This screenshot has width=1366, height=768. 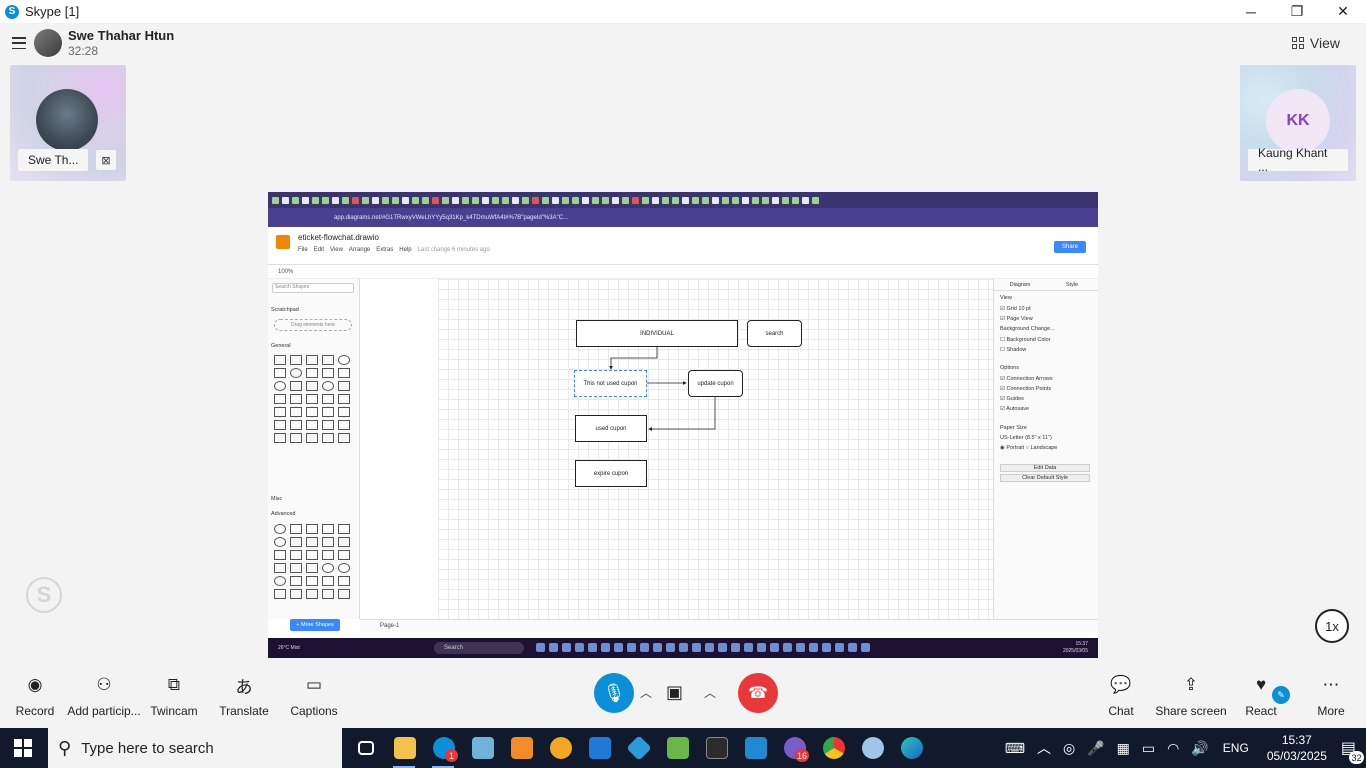 I want to click on drawio-more-shapes-button: + More Shapes, so click(x=315, y=625).